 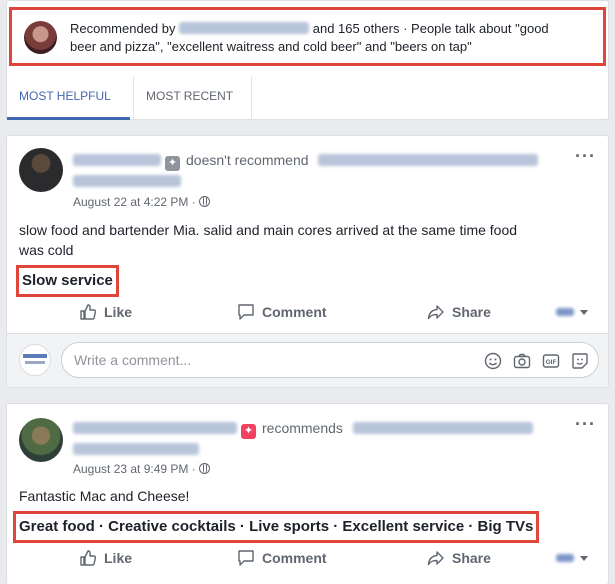 What do you see at coordinates (306, 170) in the screenshot?
I see `post-header: ✦ doesn't recommend` at bounding box center [306, 170].